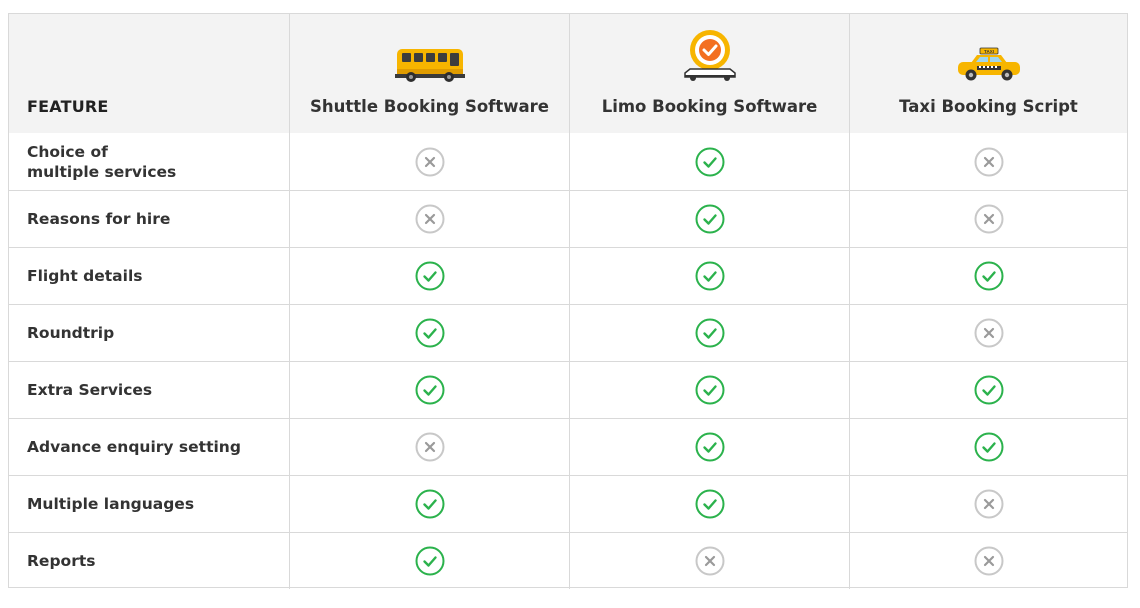 Image resolution: width=1140 pixels, height=608 pixels. I want to click on product-column-header-shuttle: Shuttle Booking Software, so click(429, 73).